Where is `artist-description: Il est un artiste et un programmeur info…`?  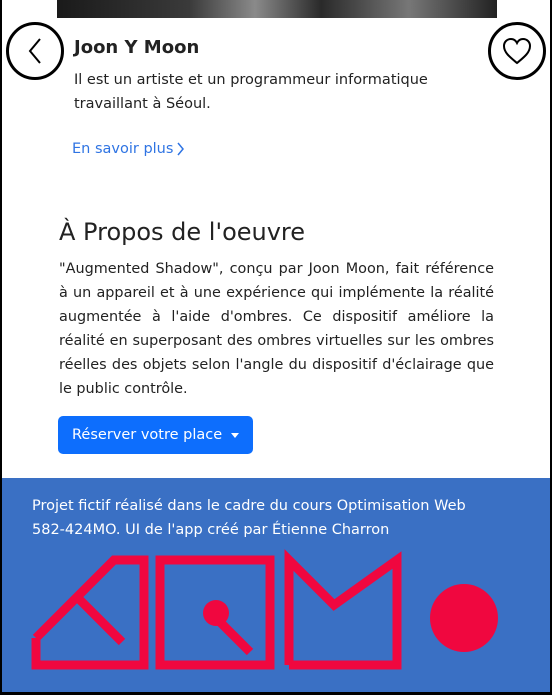 artist-description: Il est un artiste et un programmeur info… is located at coordinates (251, 92).